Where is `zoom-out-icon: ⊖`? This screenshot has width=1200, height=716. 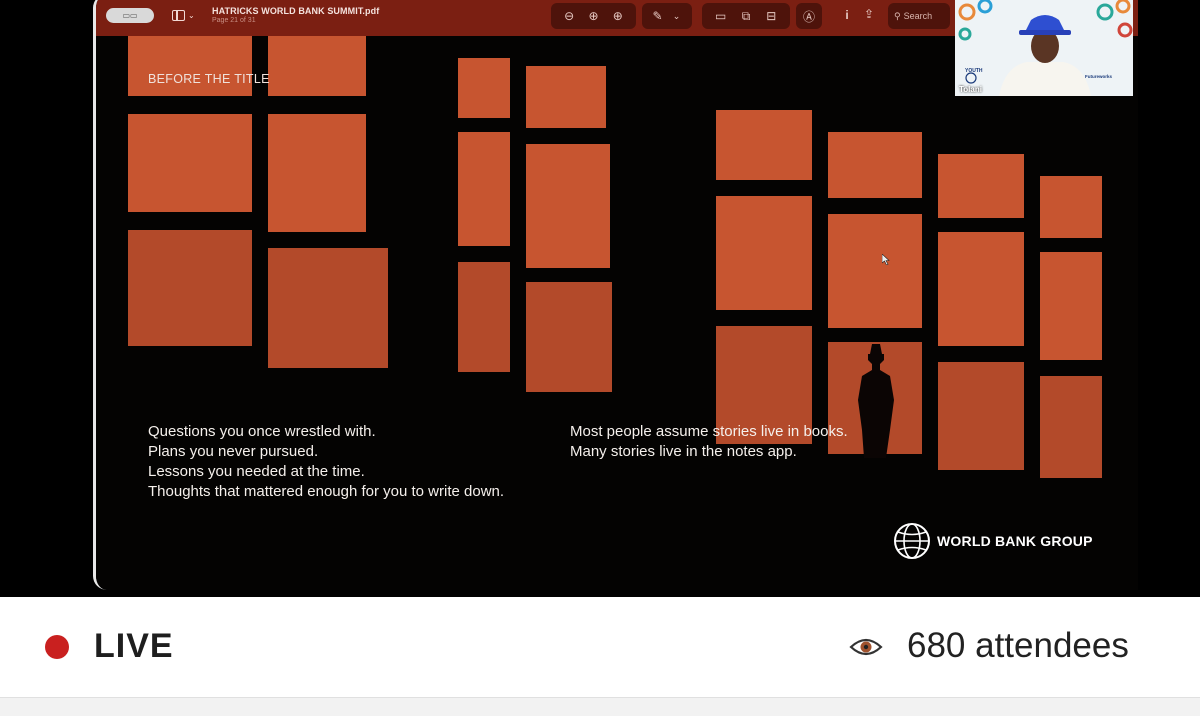
zoom-out-icon: ⊖ is located at coordinates (569, 16).